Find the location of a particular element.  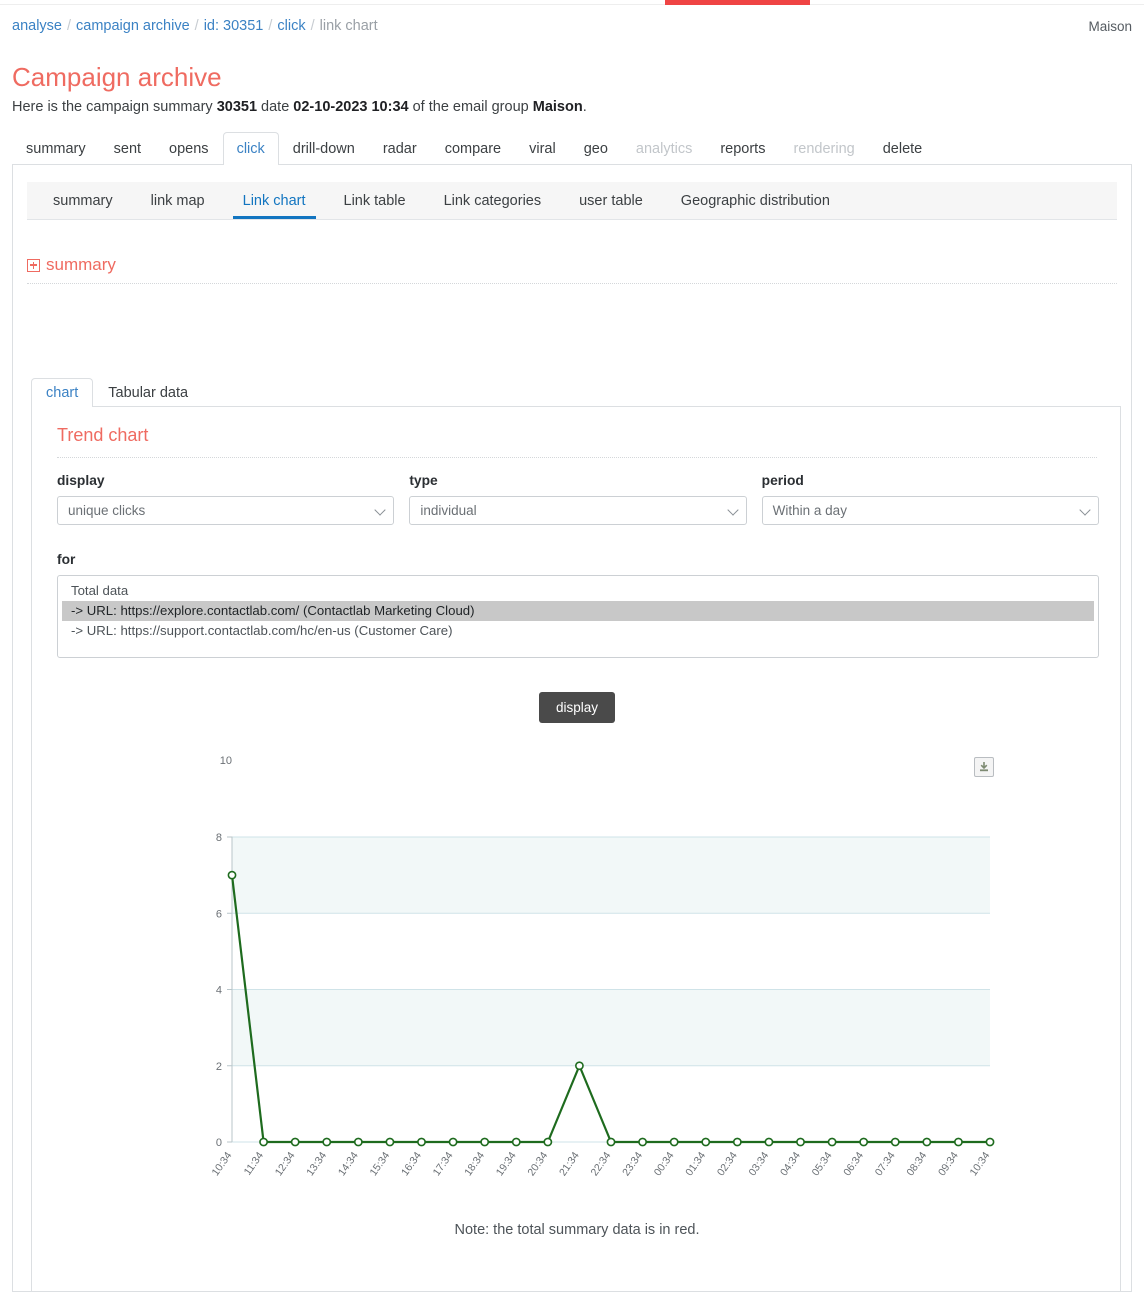

summary-accordion: summary is located at coordinates (572, 269).